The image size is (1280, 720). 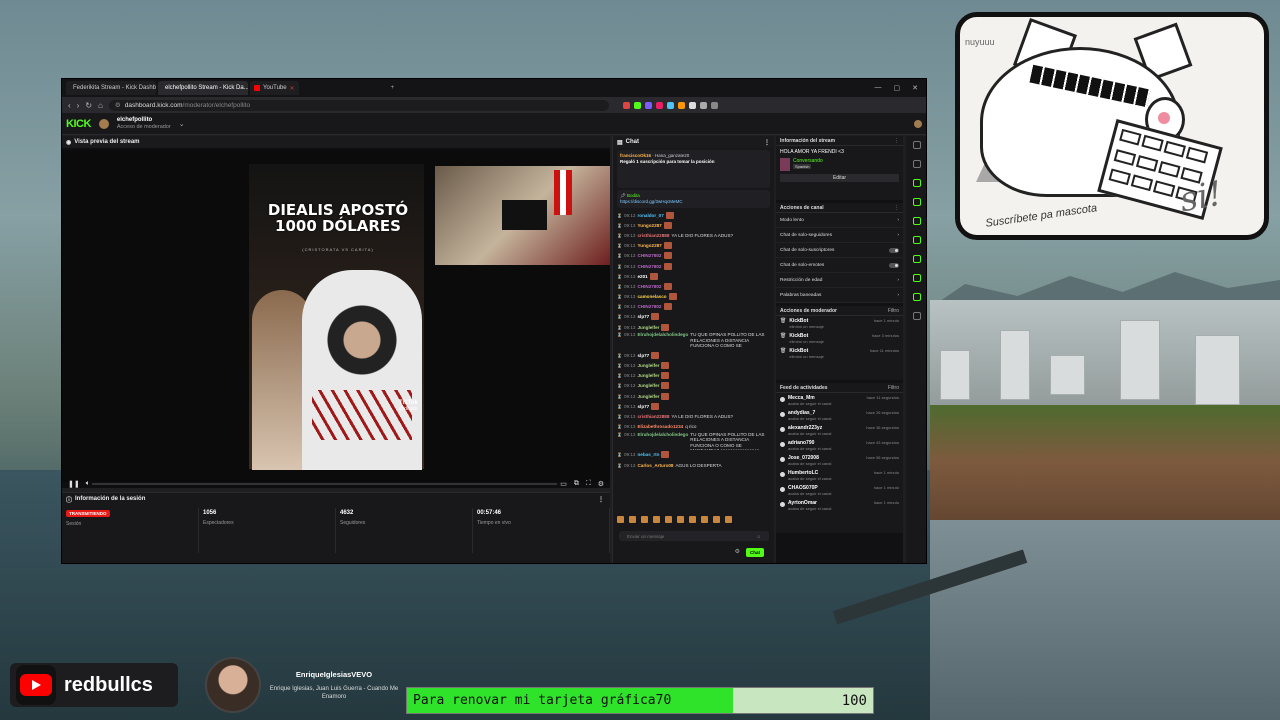 What do you see at coordinates (69, 105) in the screenshot?
I see `back-icon: ‹` at bounding box center [69, 105].